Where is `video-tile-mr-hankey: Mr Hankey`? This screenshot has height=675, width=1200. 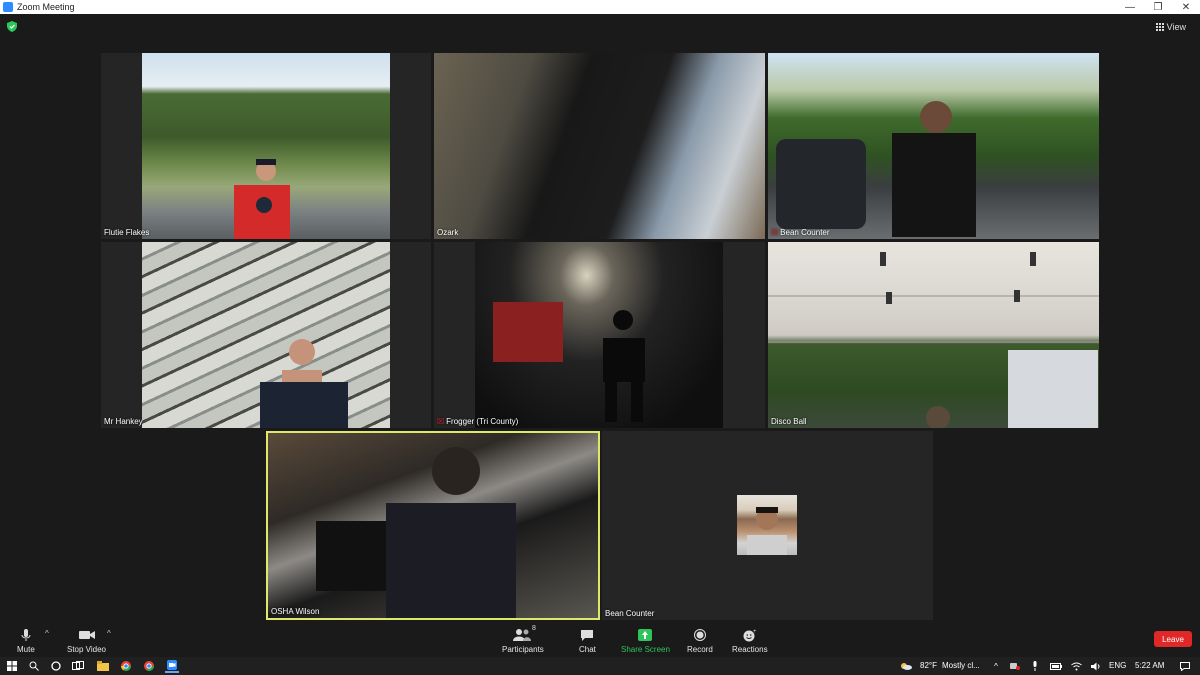
video-tile-mr-hankey: Mr Hankey is located at coordinates (266, 335).